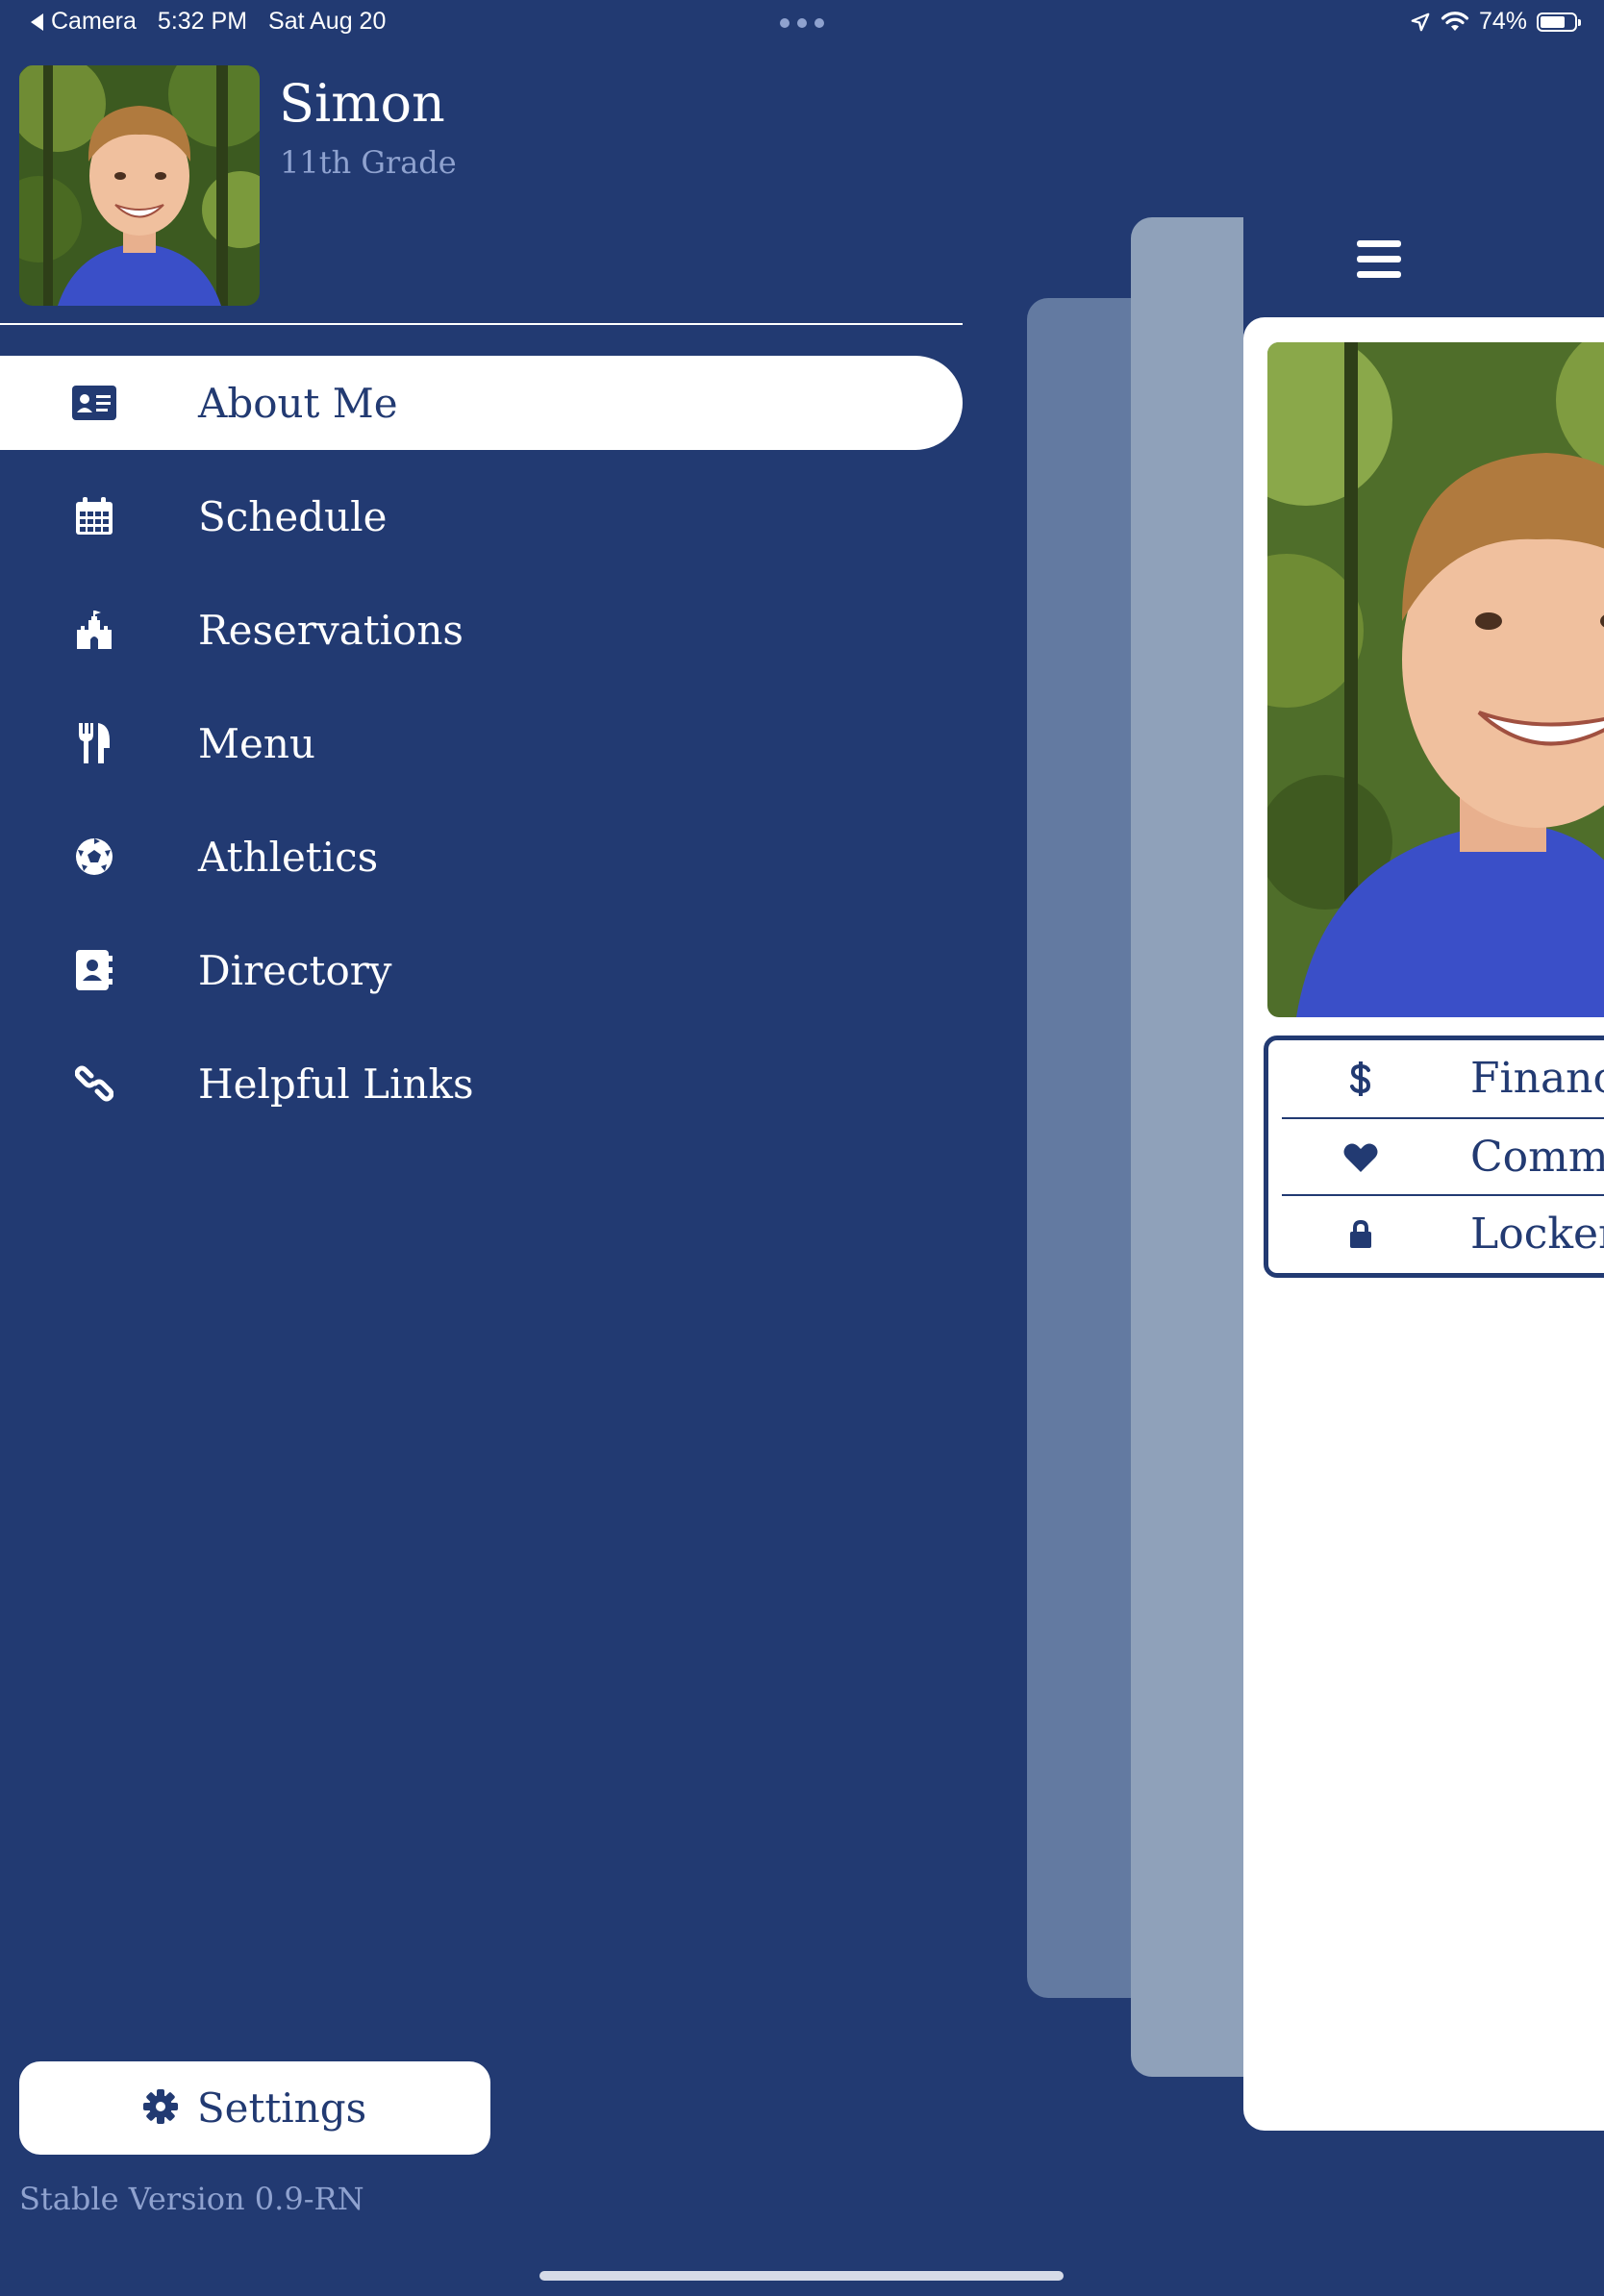  What do you see at coordinates (1361, 1157) in the screenshot?
I see `heart-icon` at bounding box center [1361, 1157].